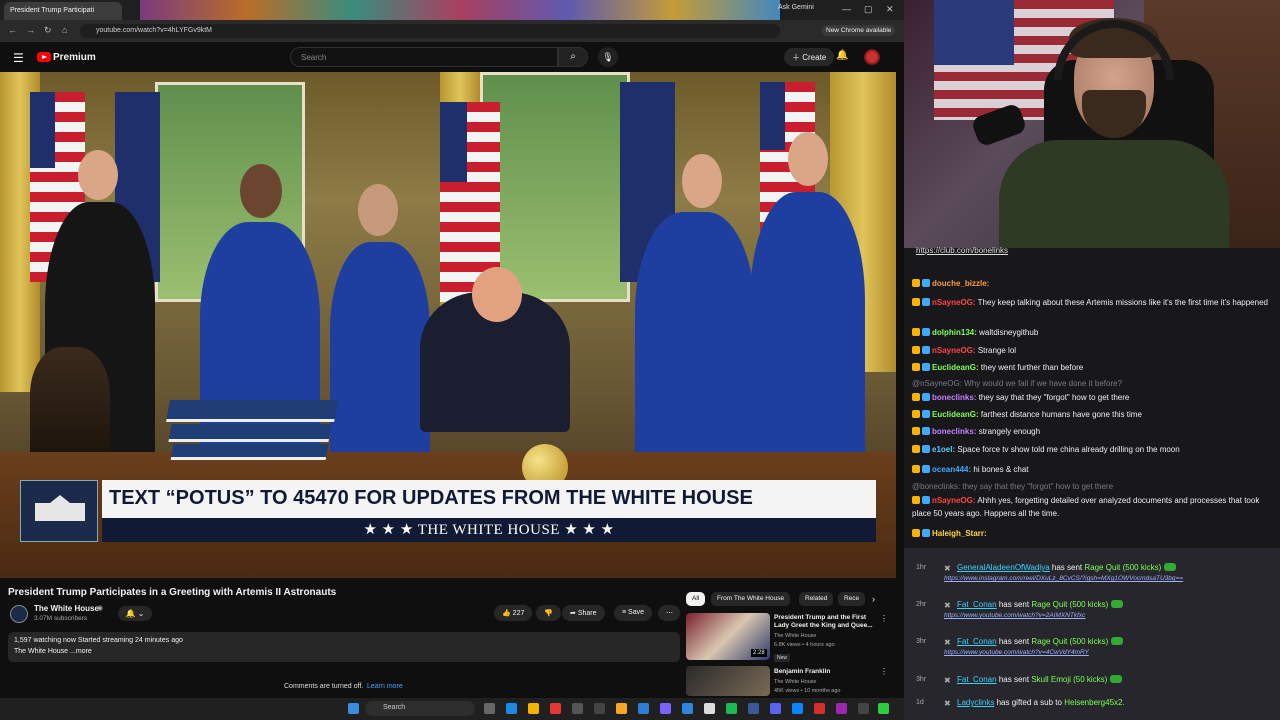 Image resolution: width=1280 pixels, height=720 pixels. Describe the element at coordinates (18, 58) in the screenshot. I see `menu-icon: ☰` at that location.